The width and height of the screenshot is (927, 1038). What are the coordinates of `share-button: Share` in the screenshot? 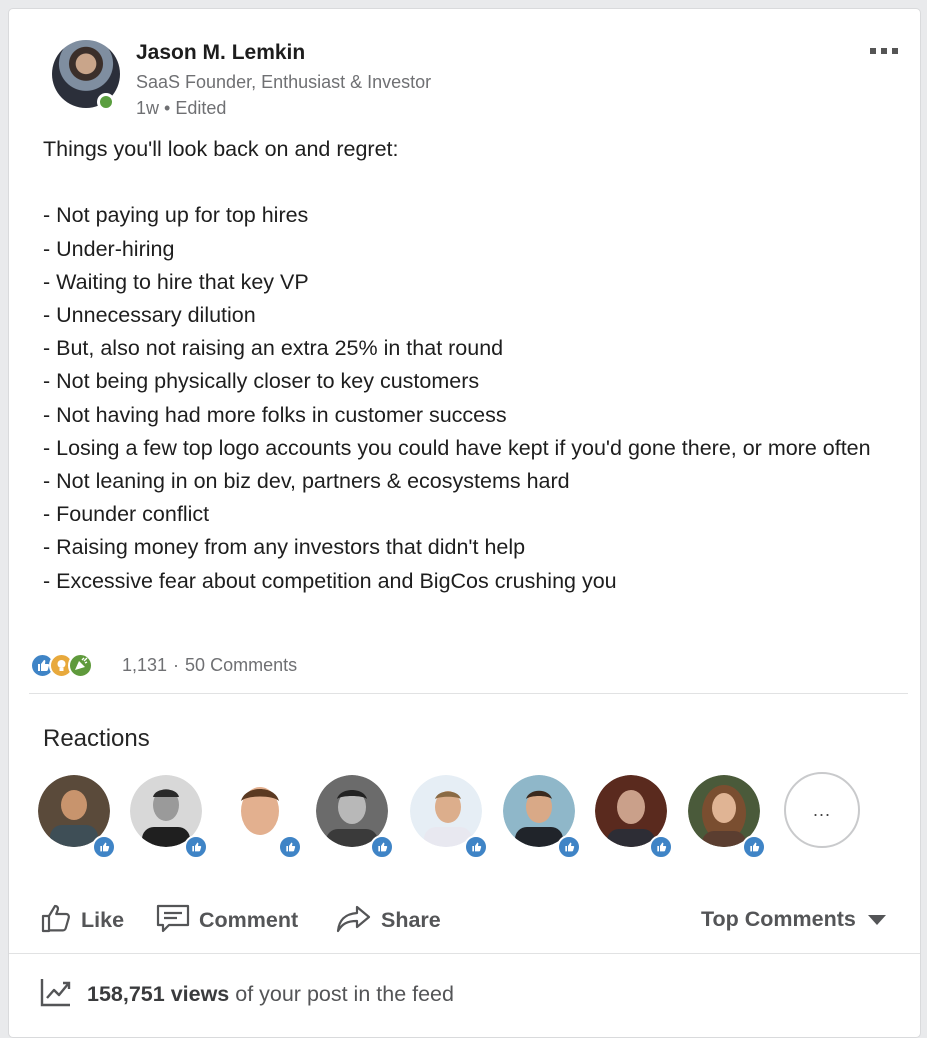 It's located at (388, 920).